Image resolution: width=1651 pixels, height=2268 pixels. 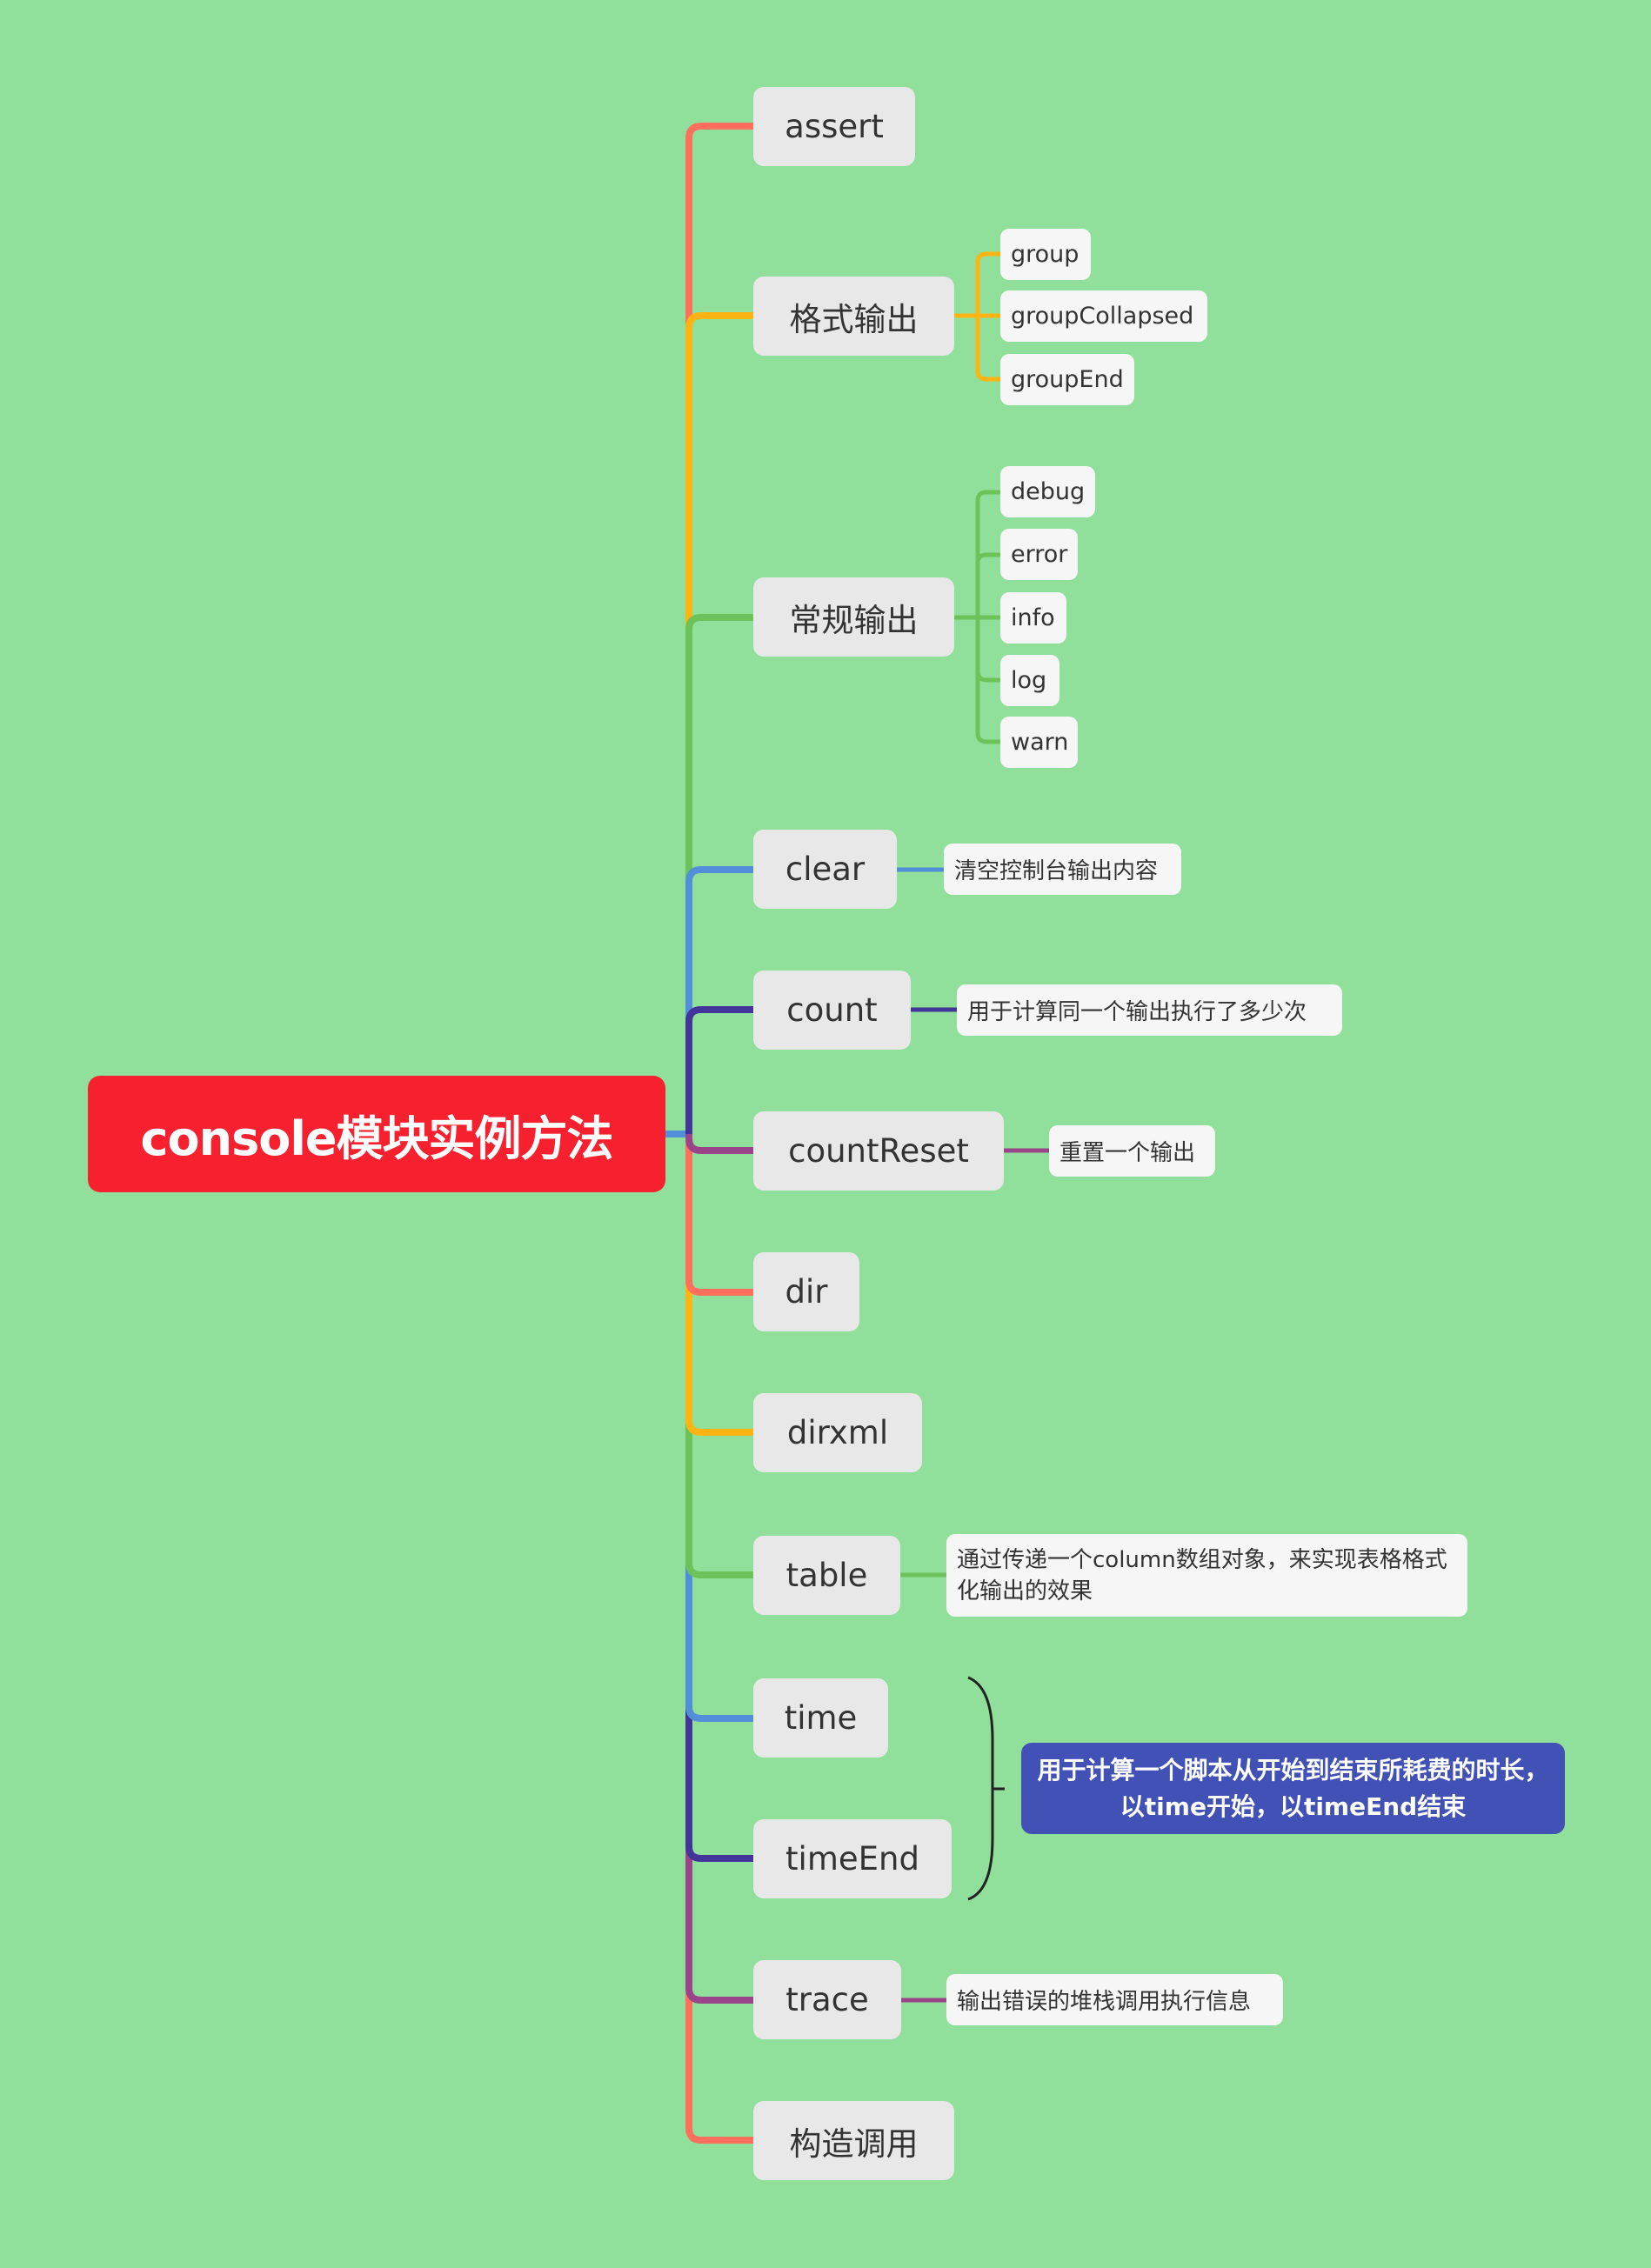 I want to click on topic-clear: clear, so click(x=825, y=869).